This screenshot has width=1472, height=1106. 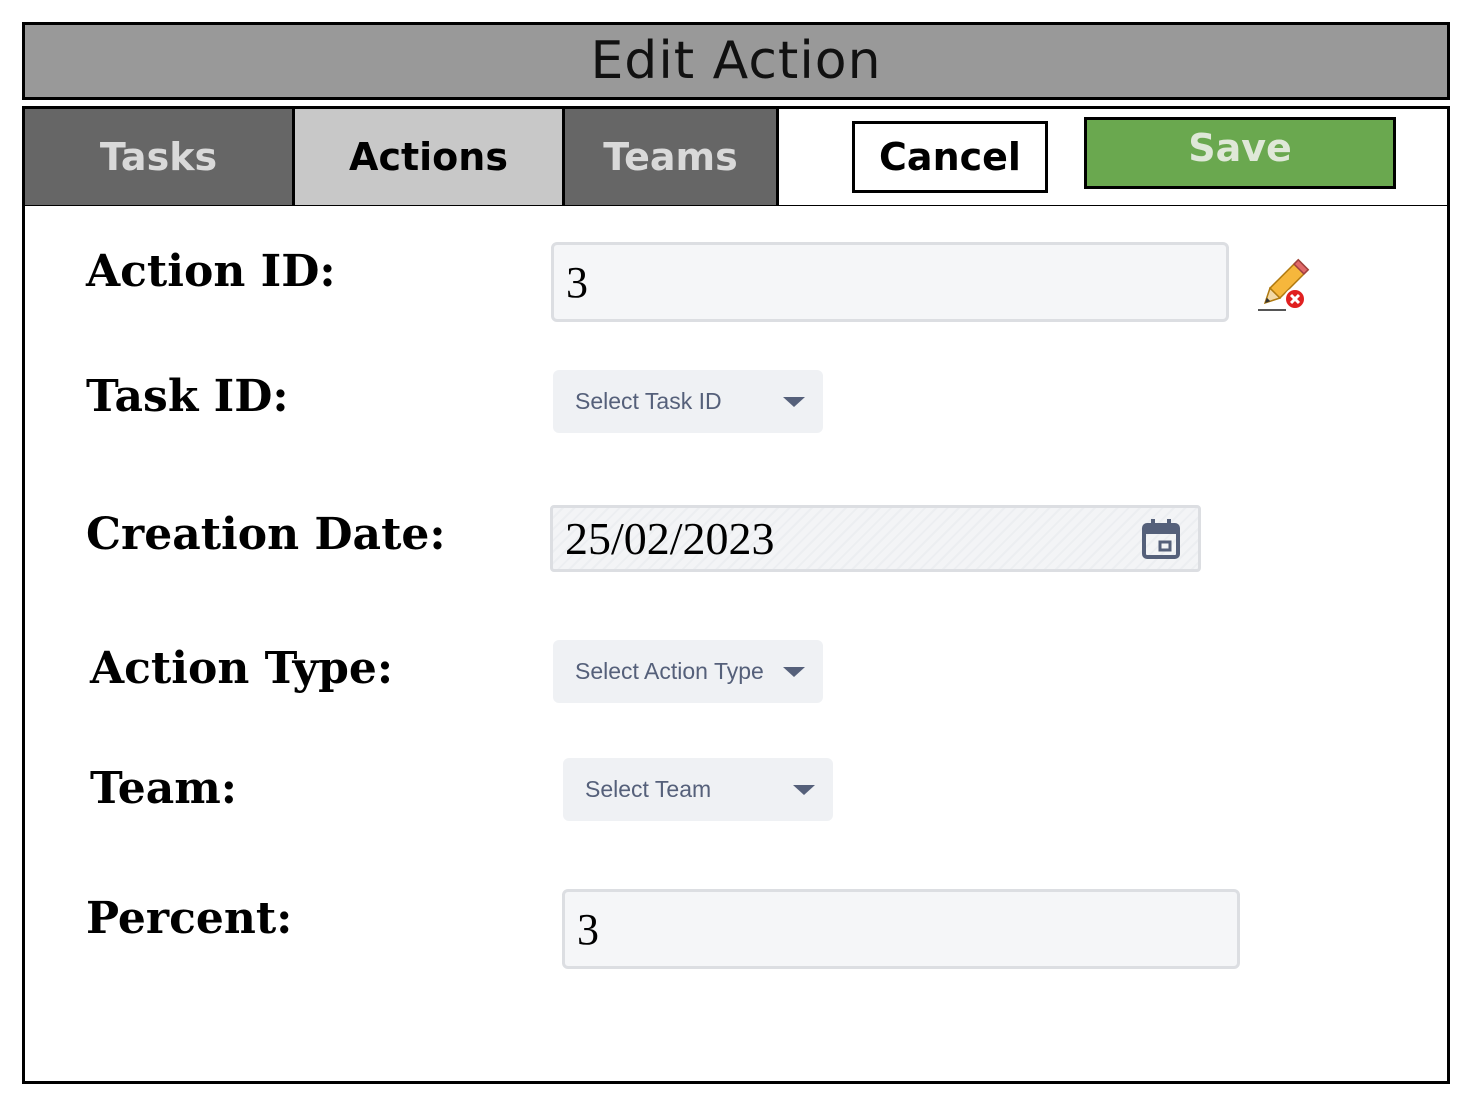 I want to click on tab-actions: Actions, so click(x=430, y=157).